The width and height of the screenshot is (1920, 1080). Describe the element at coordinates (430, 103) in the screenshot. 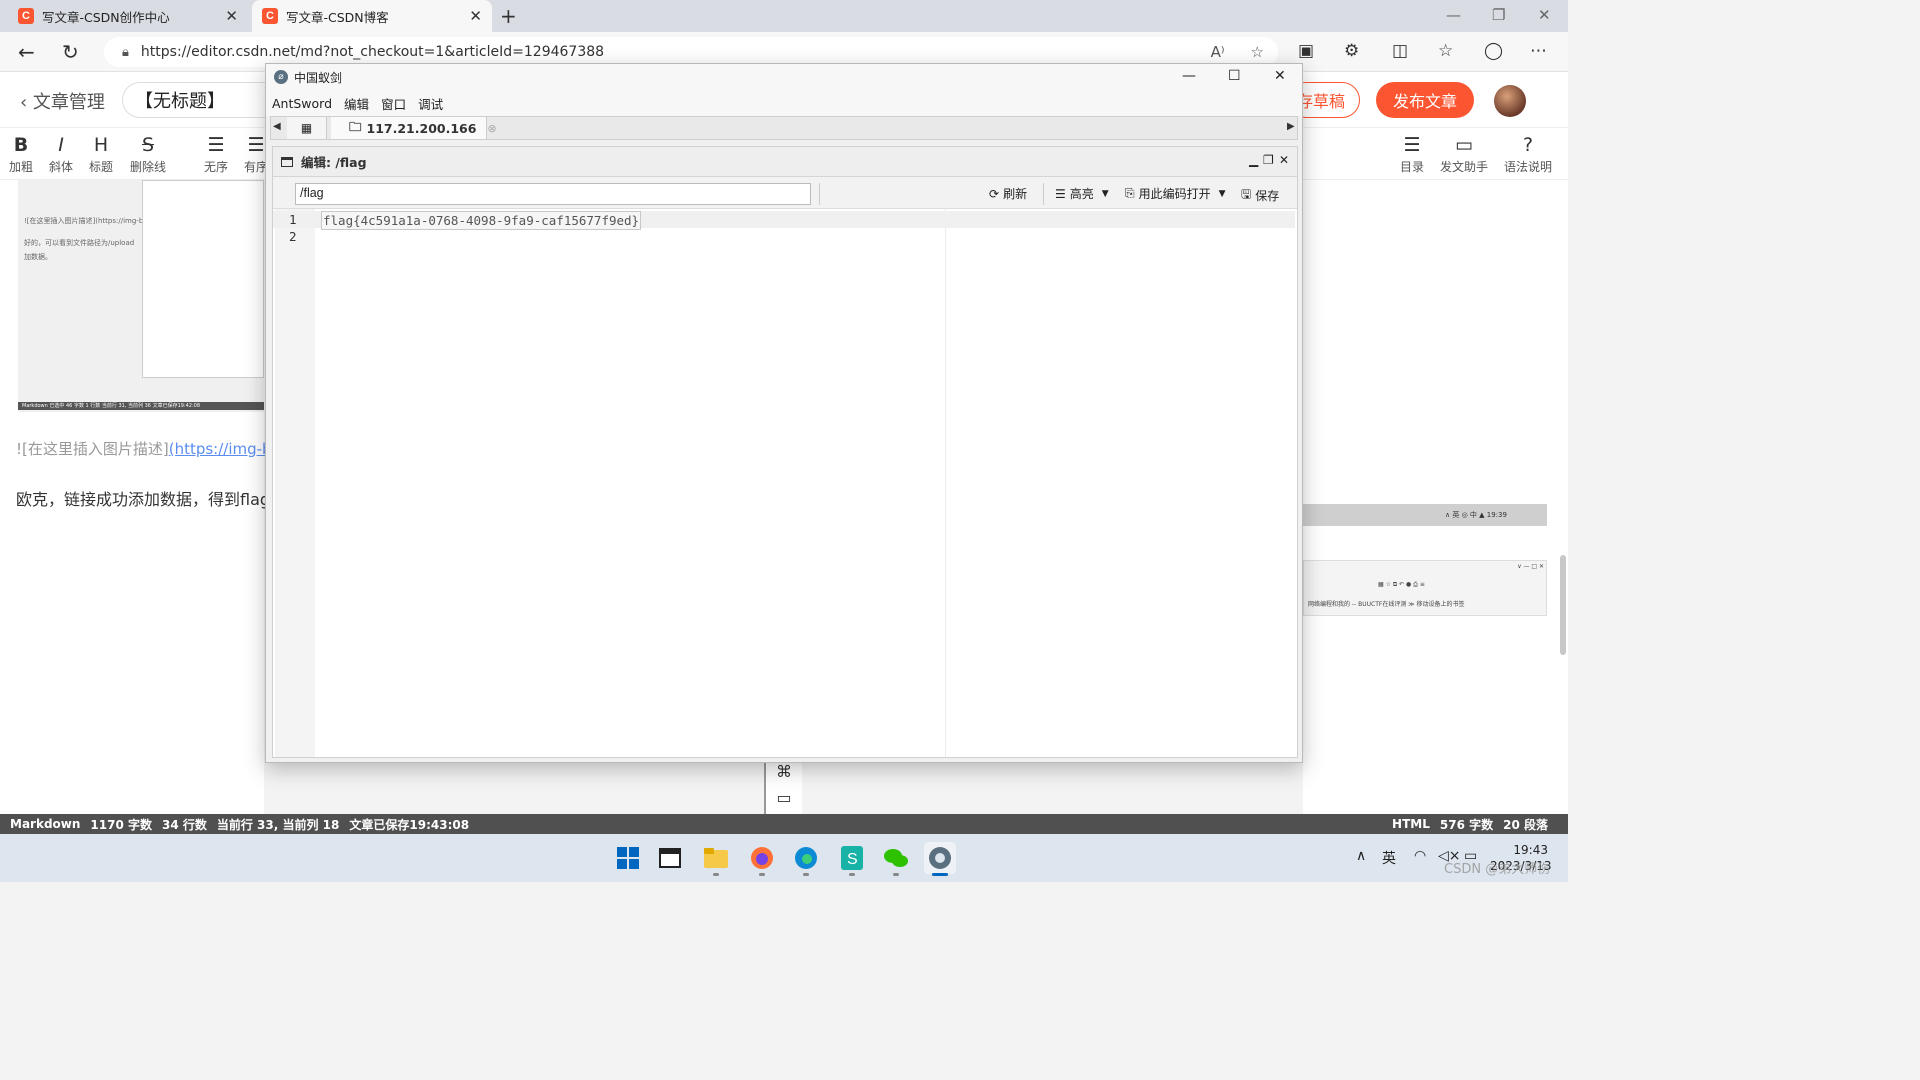

I see `menu-debug: 调试` at that location.